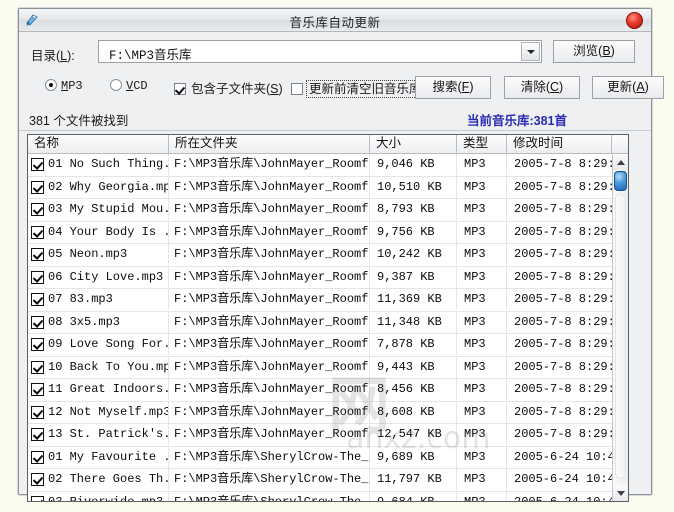 The height and width of the screenshot is (512, 674). I want to click on chevron-down-icon, so click(530, 51).